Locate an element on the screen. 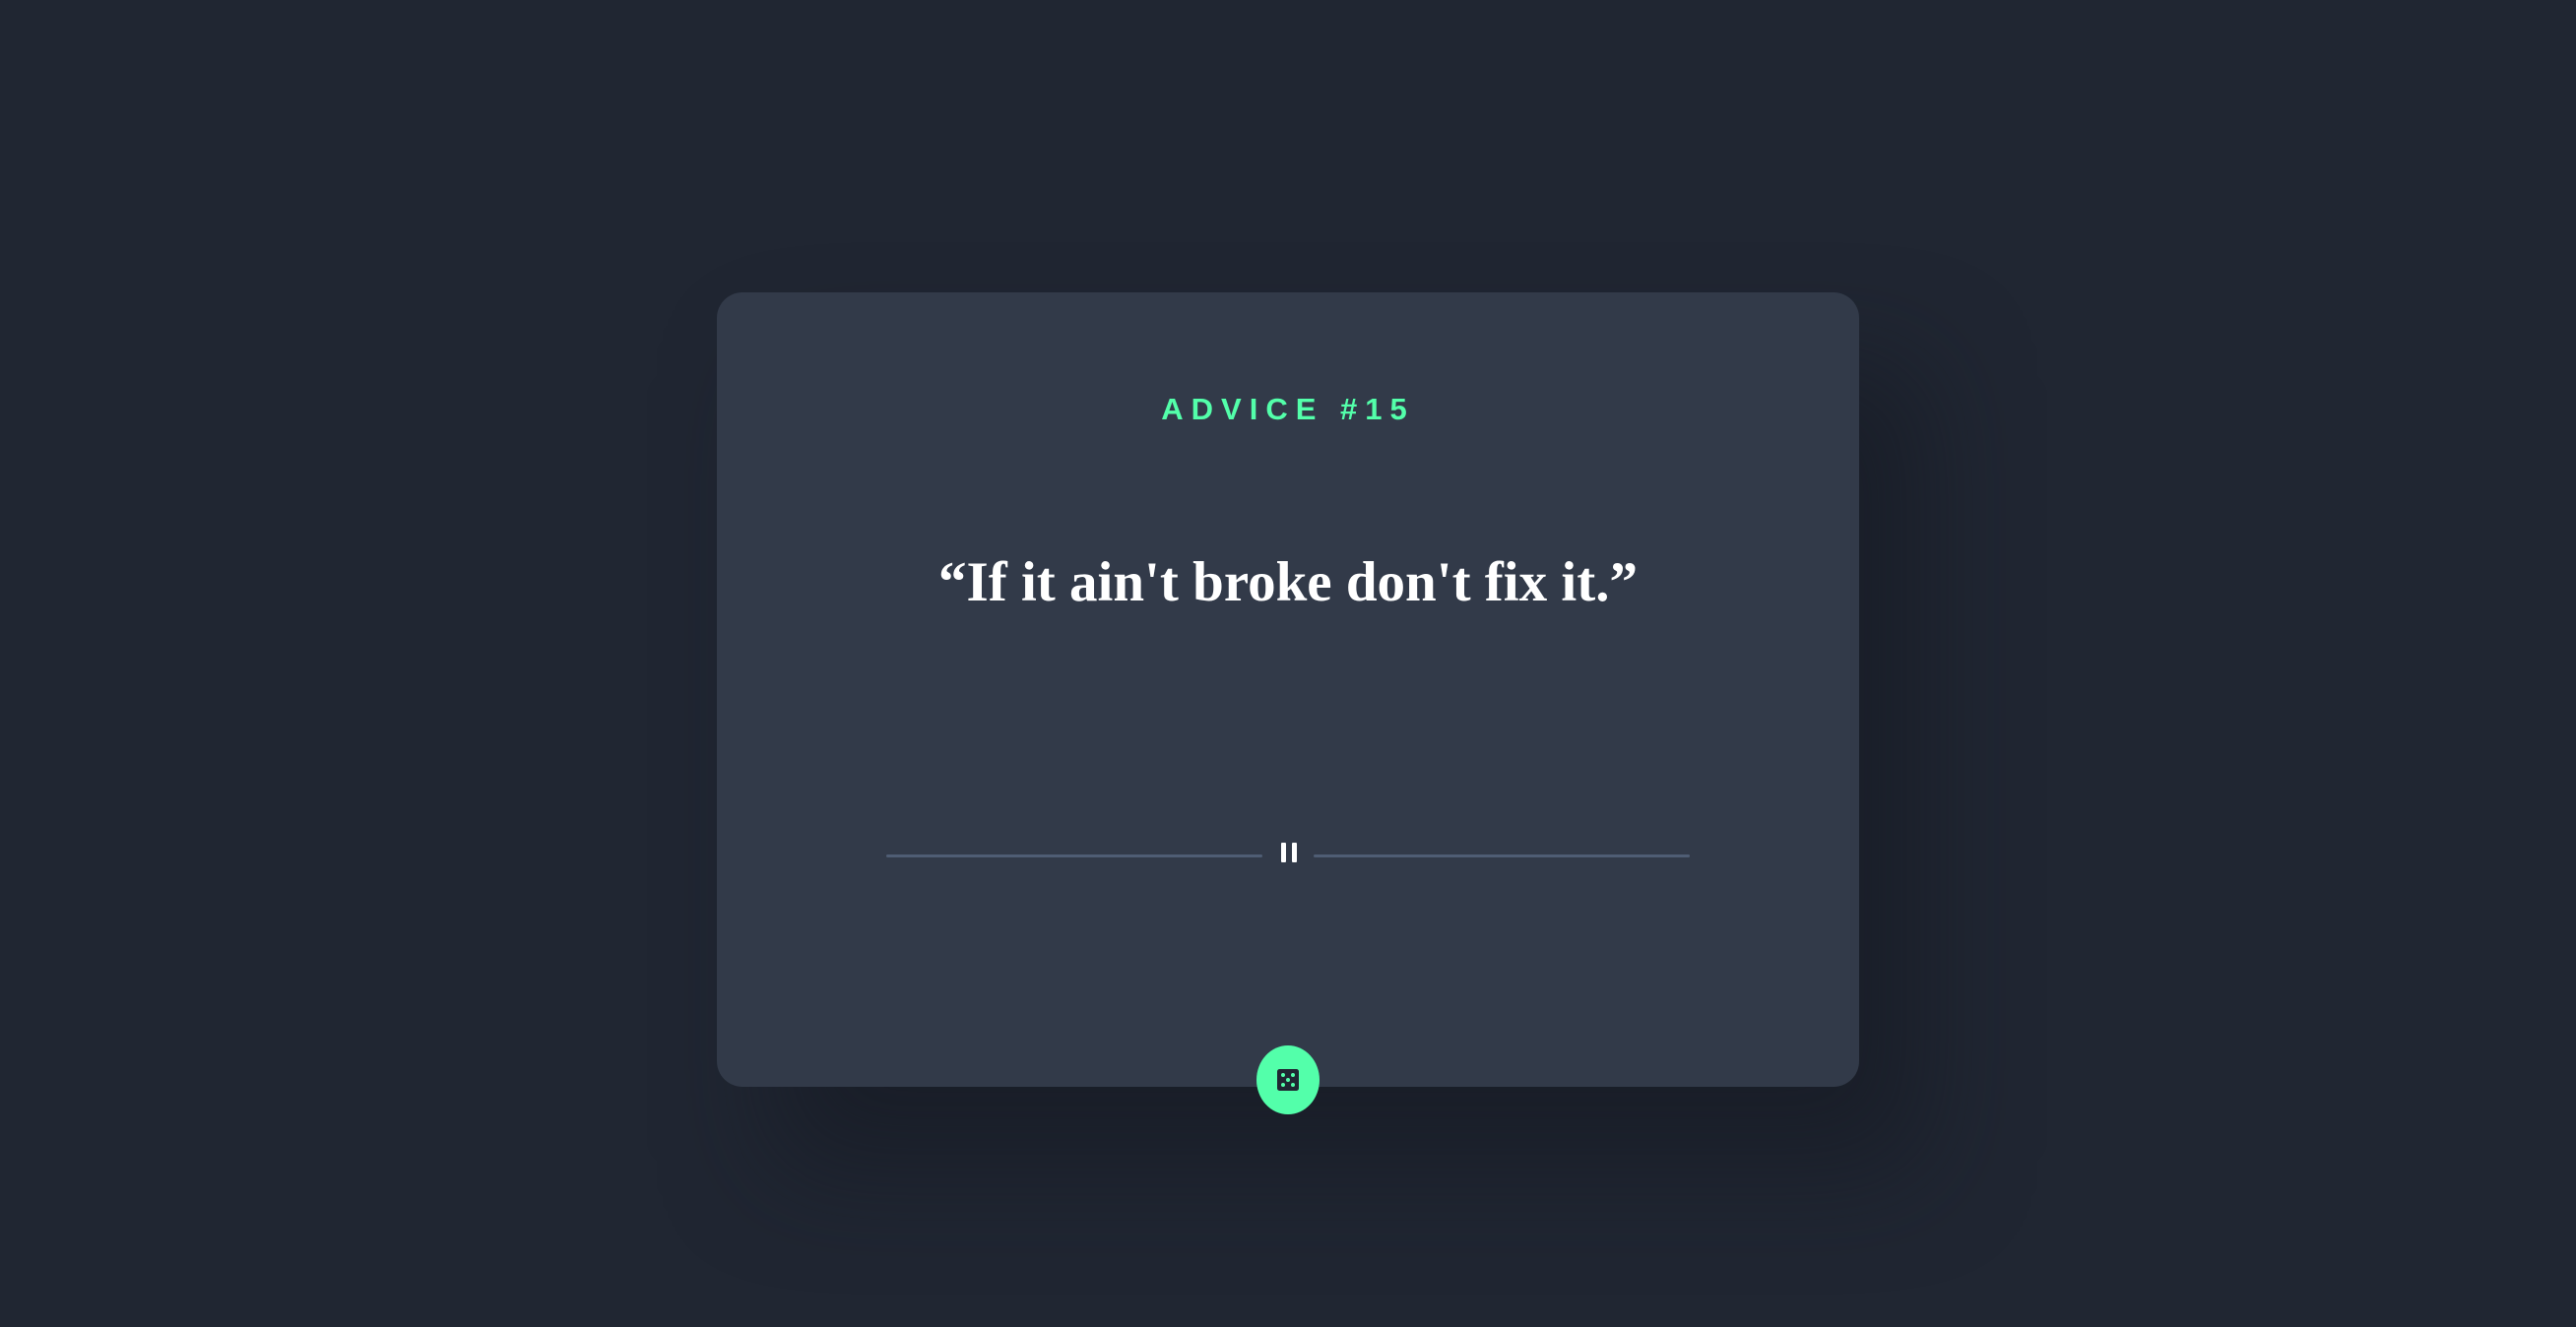 The height and width of the screenshot is (1327, 2576). new-advice-button is located at coordinates (1288, 1079).